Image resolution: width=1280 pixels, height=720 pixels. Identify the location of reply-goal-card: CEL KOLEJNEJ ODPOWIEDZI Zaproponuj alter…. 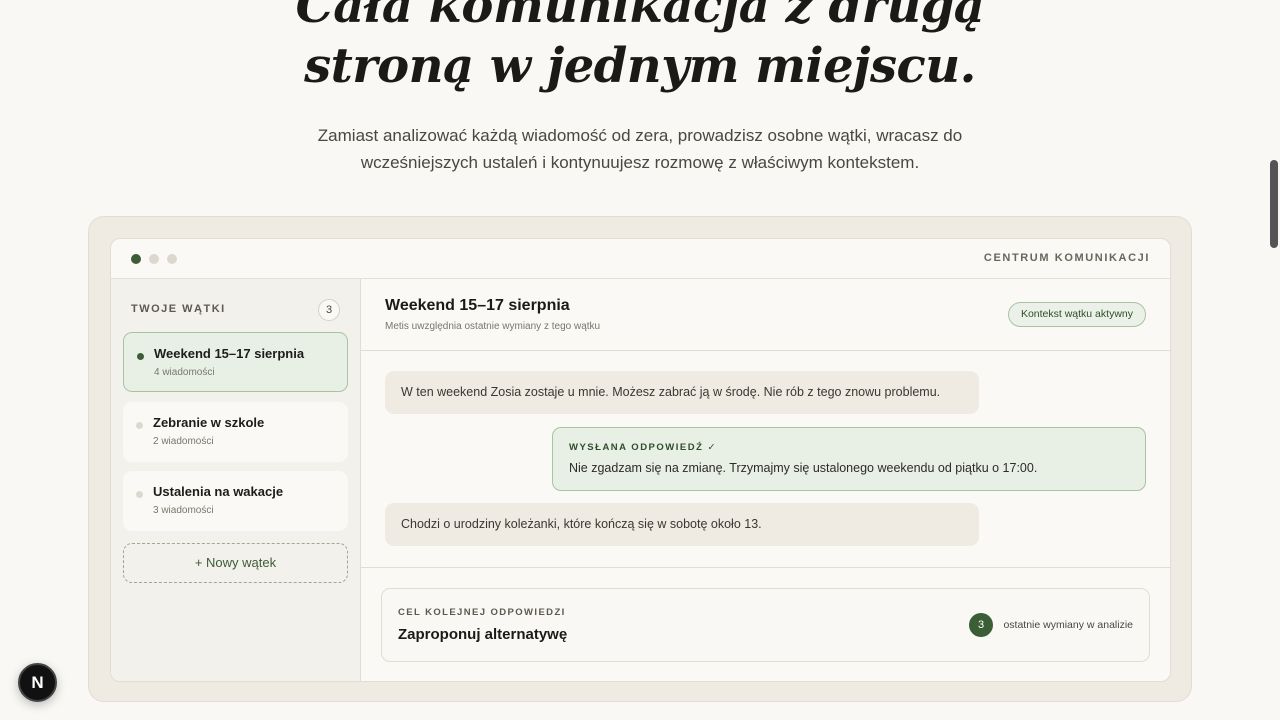
(765, 625).